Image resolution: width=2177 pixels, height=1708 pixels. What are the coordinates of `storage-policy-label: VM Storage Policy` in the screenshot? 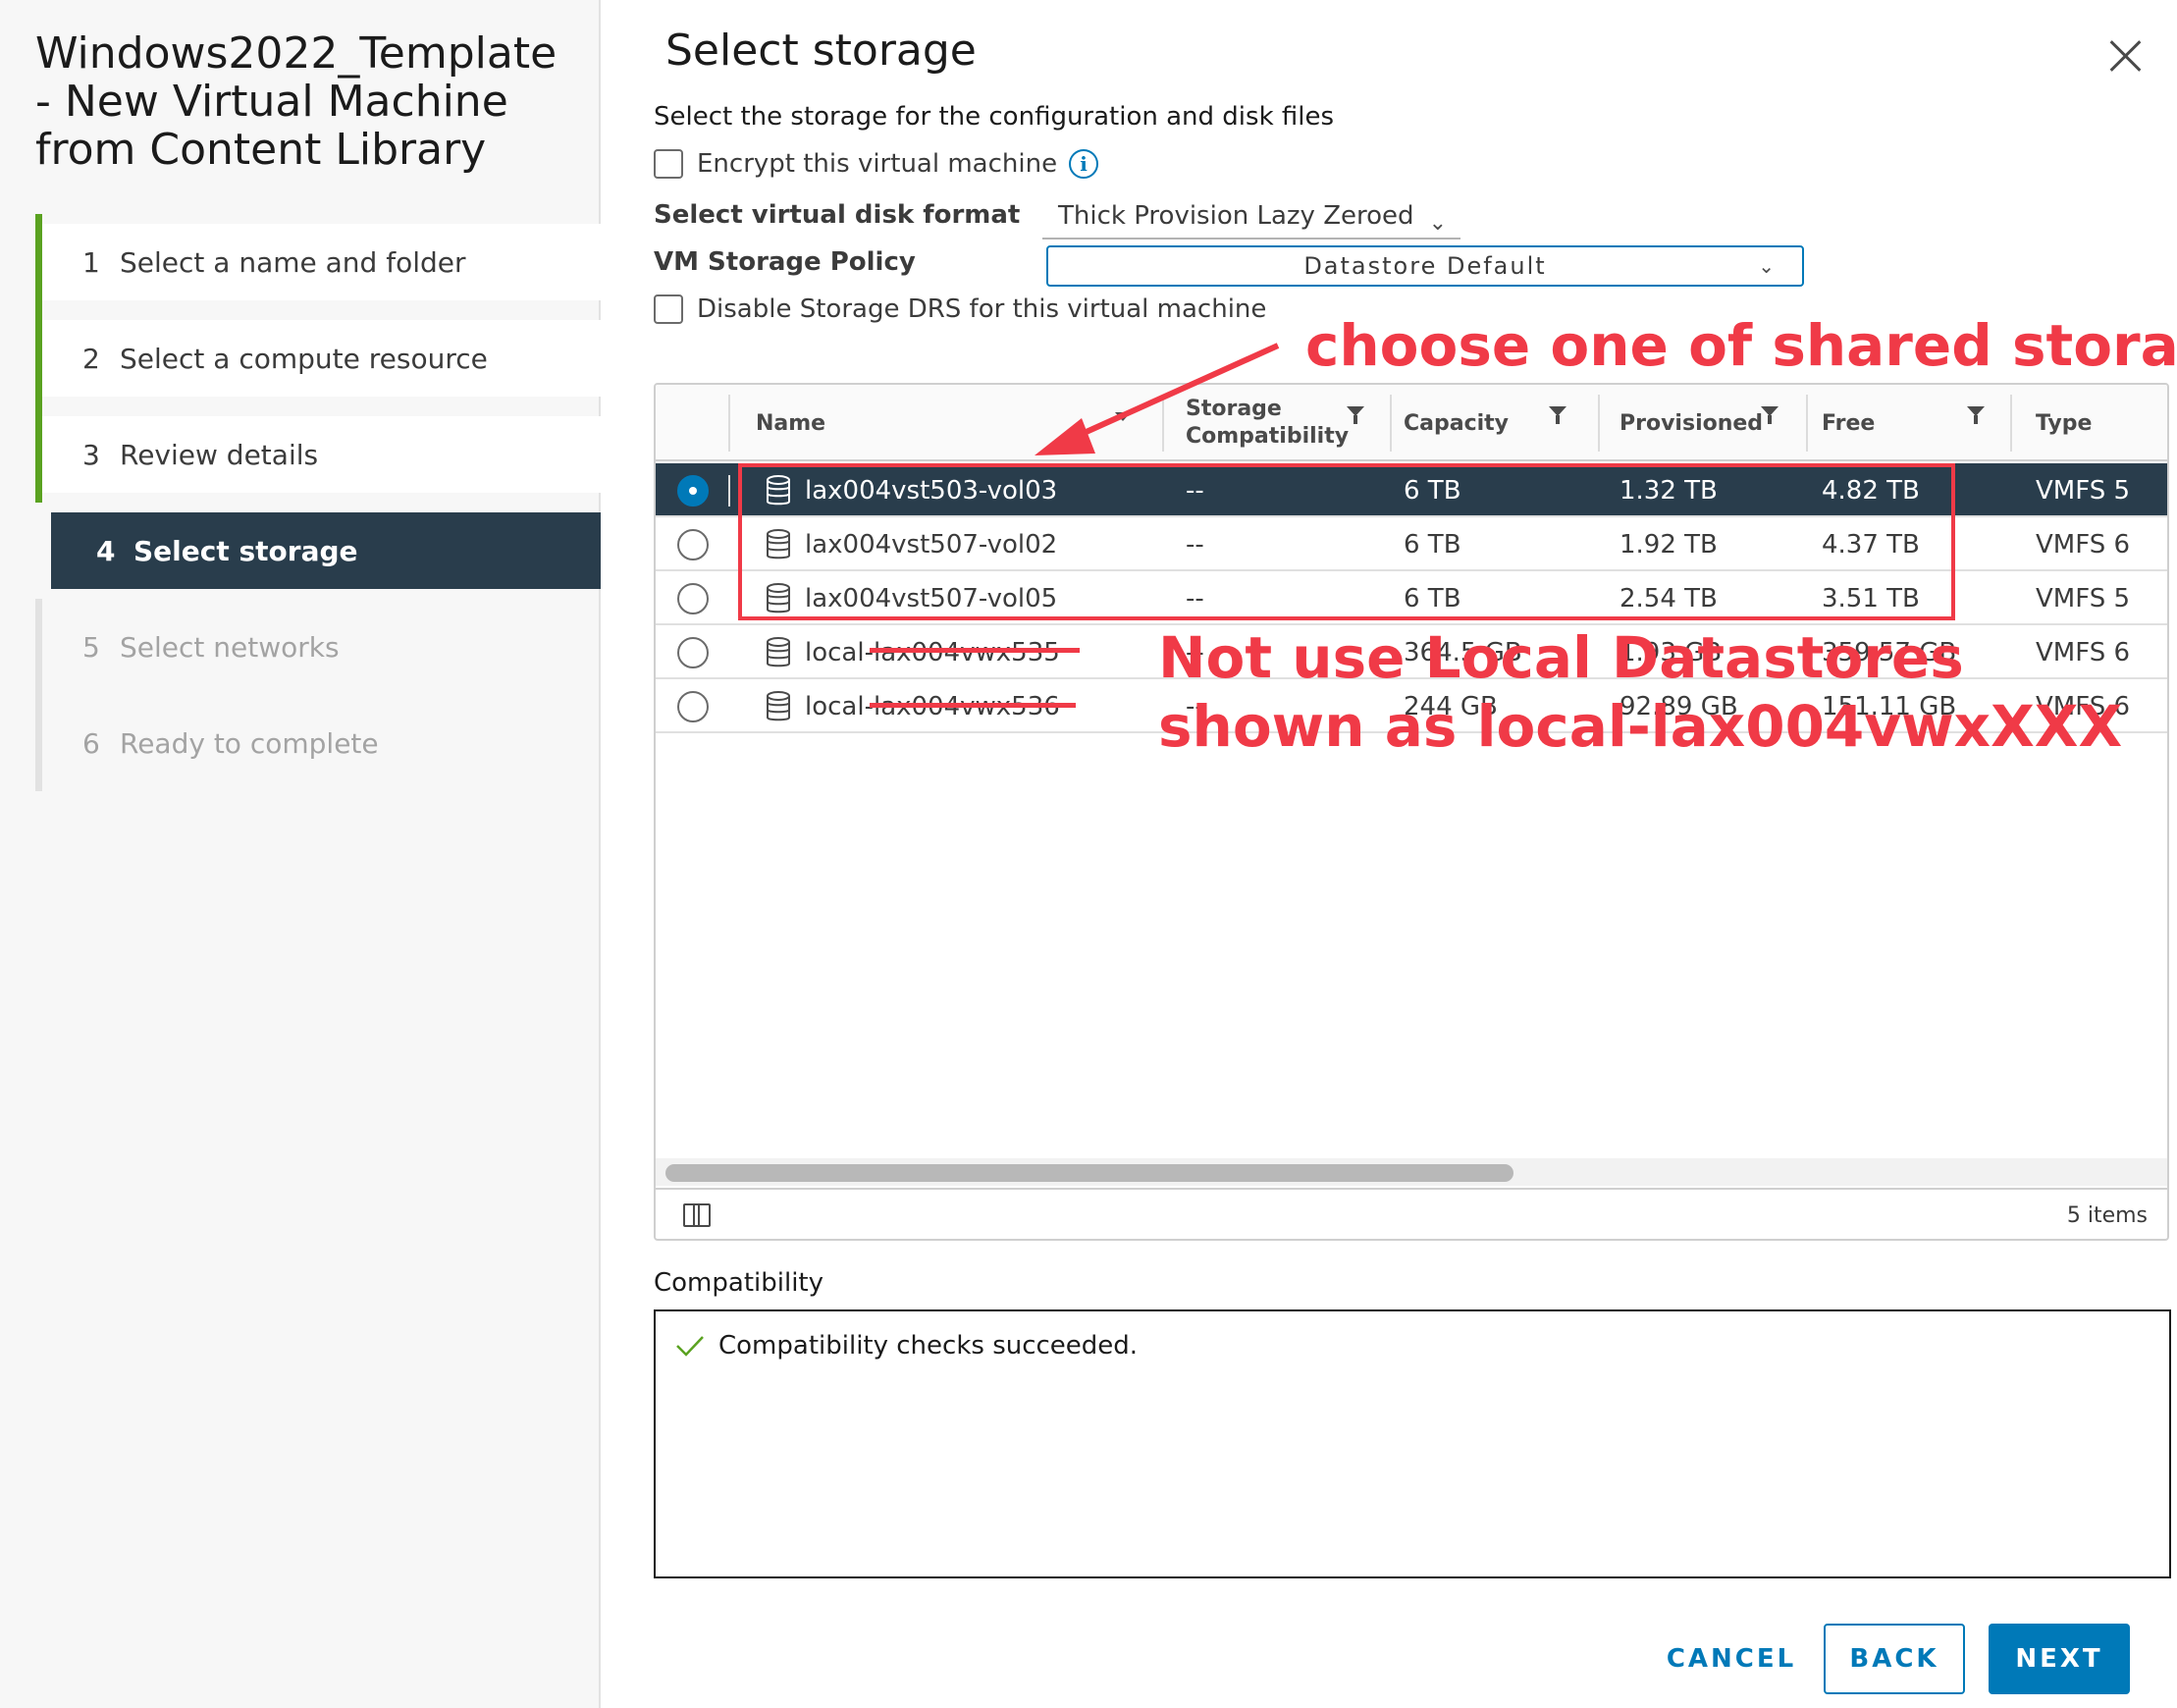 It's located at (785, 262).